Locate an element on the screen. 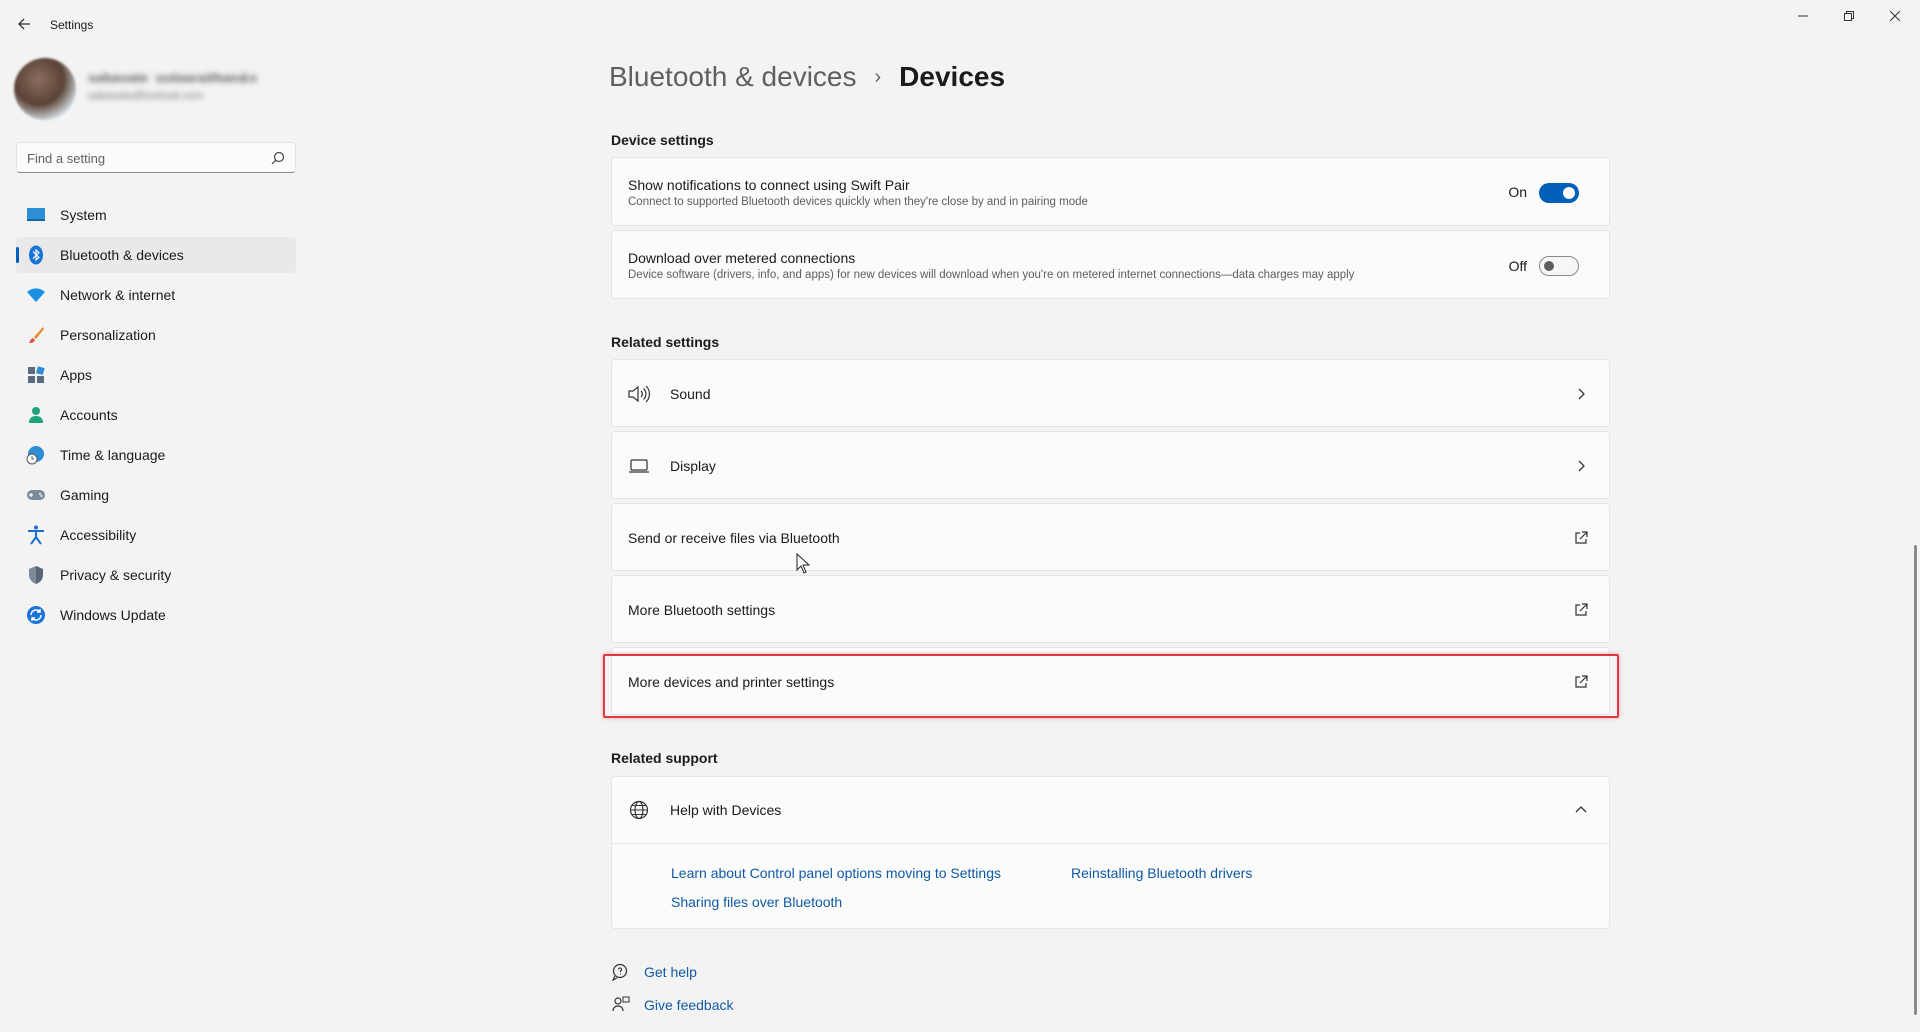  globe-clock-icon is located at coordinates (36, 455).